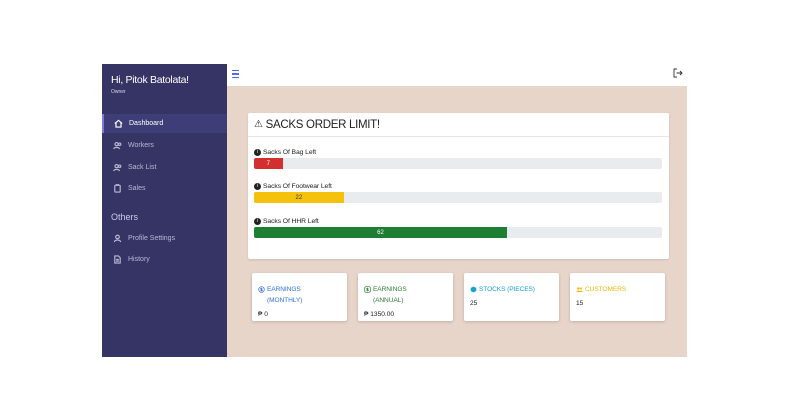  I want to click on top-bar, so click(457, 75).